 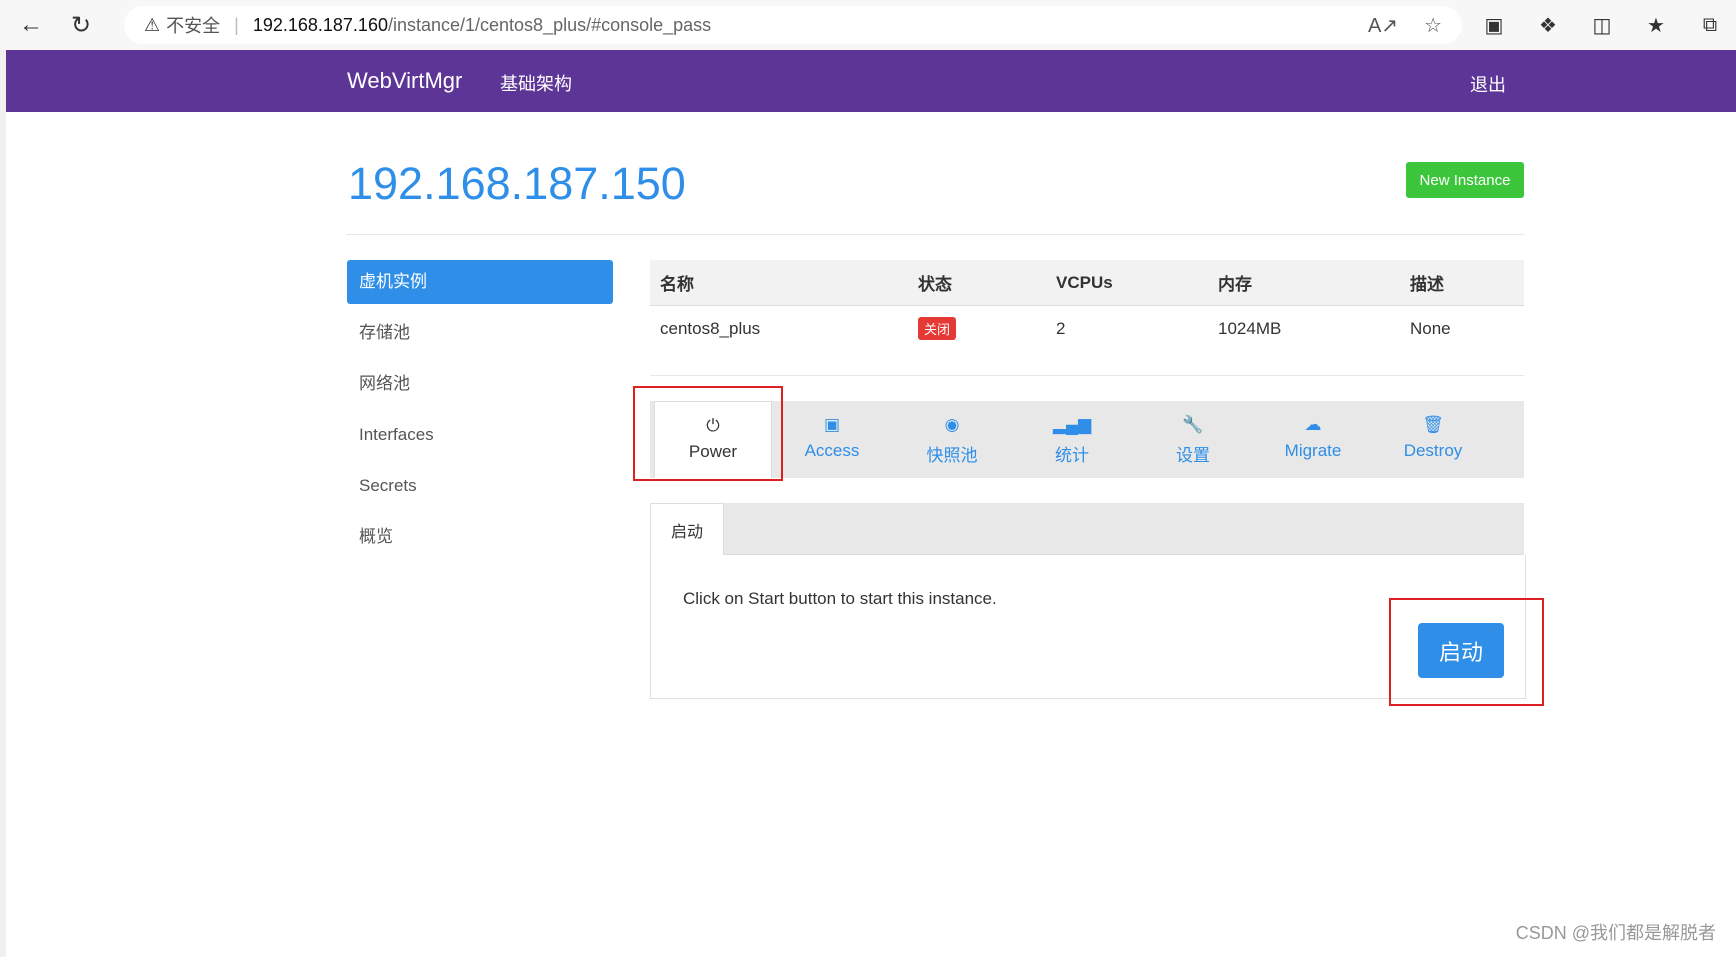 I want to click on status-cell: 关闭, so click(x=977, y=329).